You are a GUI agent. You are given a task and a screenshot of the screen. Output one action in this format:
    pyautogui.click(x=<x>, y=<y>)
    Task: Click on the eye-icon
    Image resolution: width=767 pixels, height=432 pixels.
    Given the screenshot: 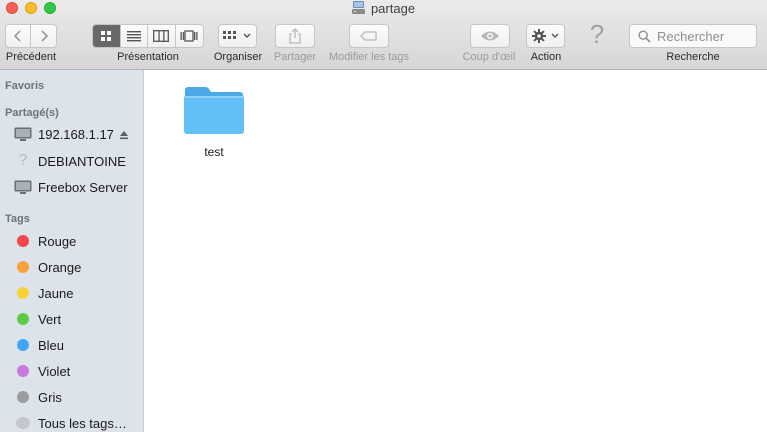 What is the action you would take?
    pyautogui.click(x=490, y=36)
    